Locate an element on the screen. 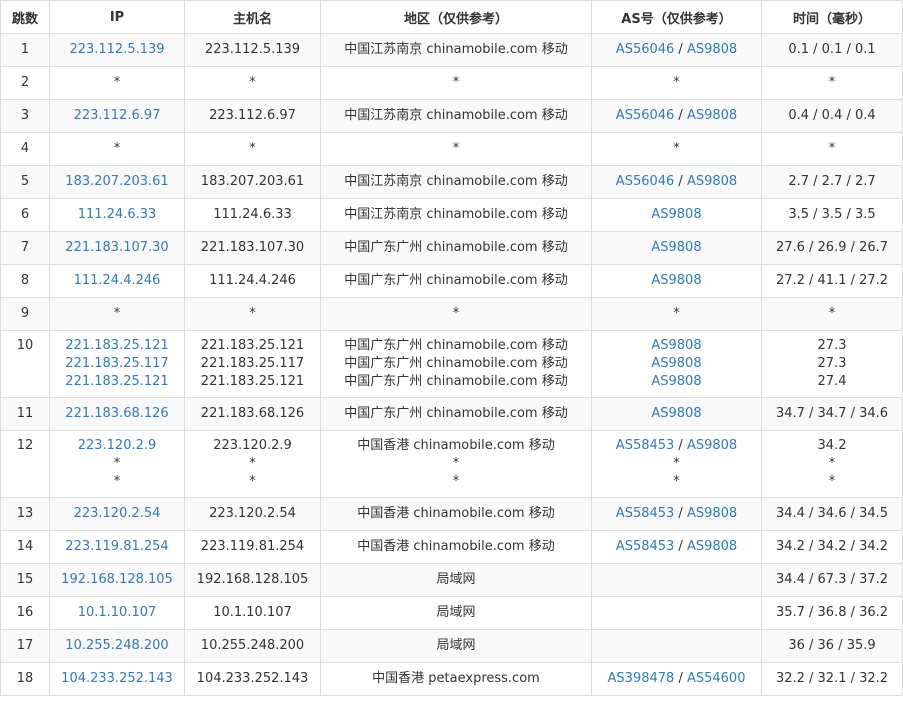 This screenshot has height=711, width=903. time-text: 27.3 is located at coordinates (832, 363).